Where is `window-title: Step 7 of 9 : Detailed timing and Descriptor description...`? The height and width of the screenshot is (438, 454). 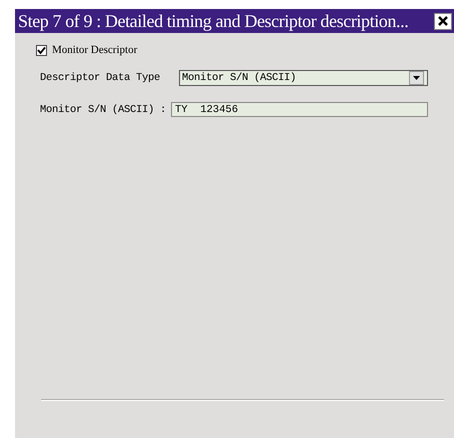 window-title: Step 7 of 9 : Detailed timing and Descriptor description... is located at coordinates (213, 21).